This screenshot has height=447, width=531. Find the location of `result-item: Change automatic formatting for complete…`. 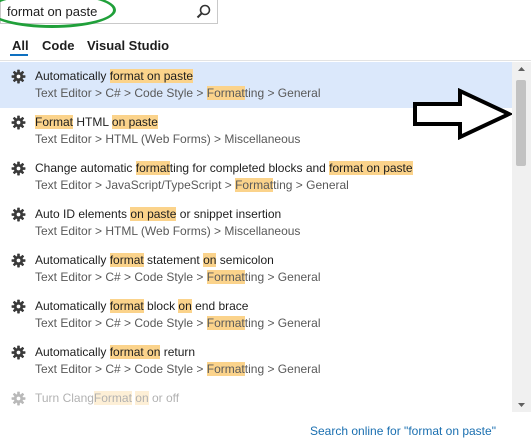

result-item: Change automatic formatting for complete… is located at coordinates (256, 177).